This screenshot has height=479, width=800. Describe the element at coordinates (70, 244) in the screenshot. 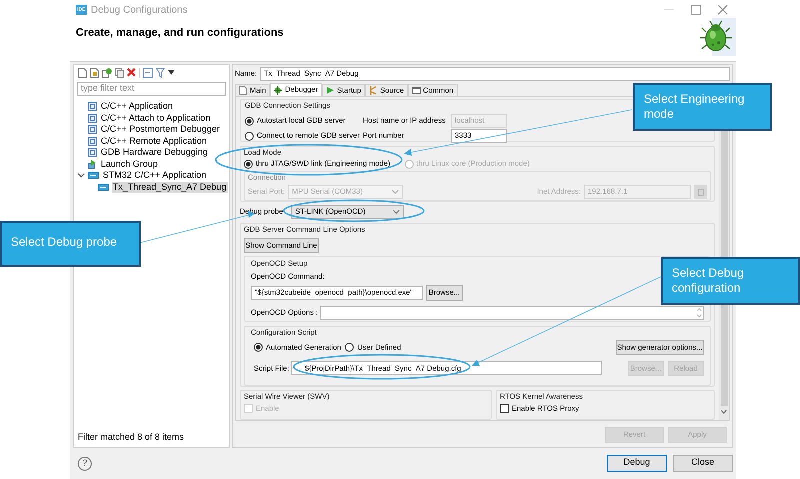

I see `callout-tooltip: Select Debug probe` at that location.